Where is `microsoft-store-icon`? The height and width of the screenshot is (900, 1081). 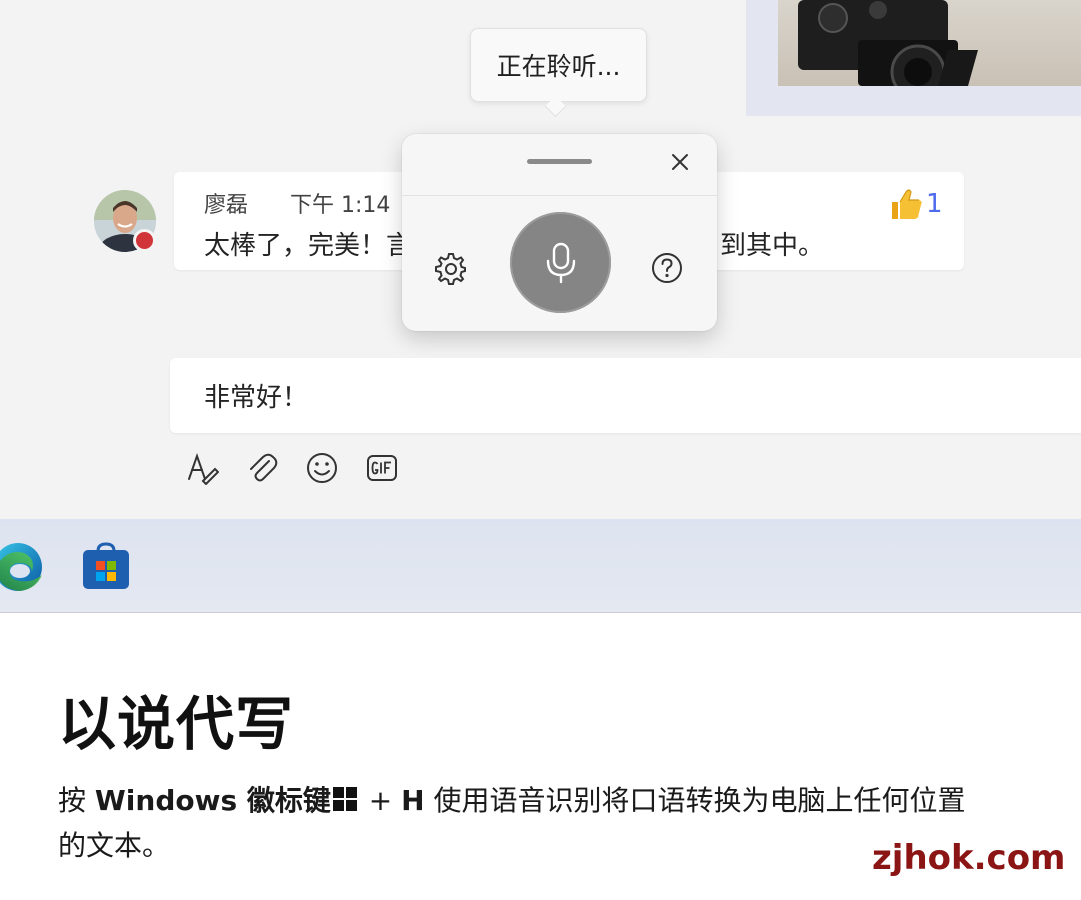 microsoft-store-icon is located at coordinates (106, 566).